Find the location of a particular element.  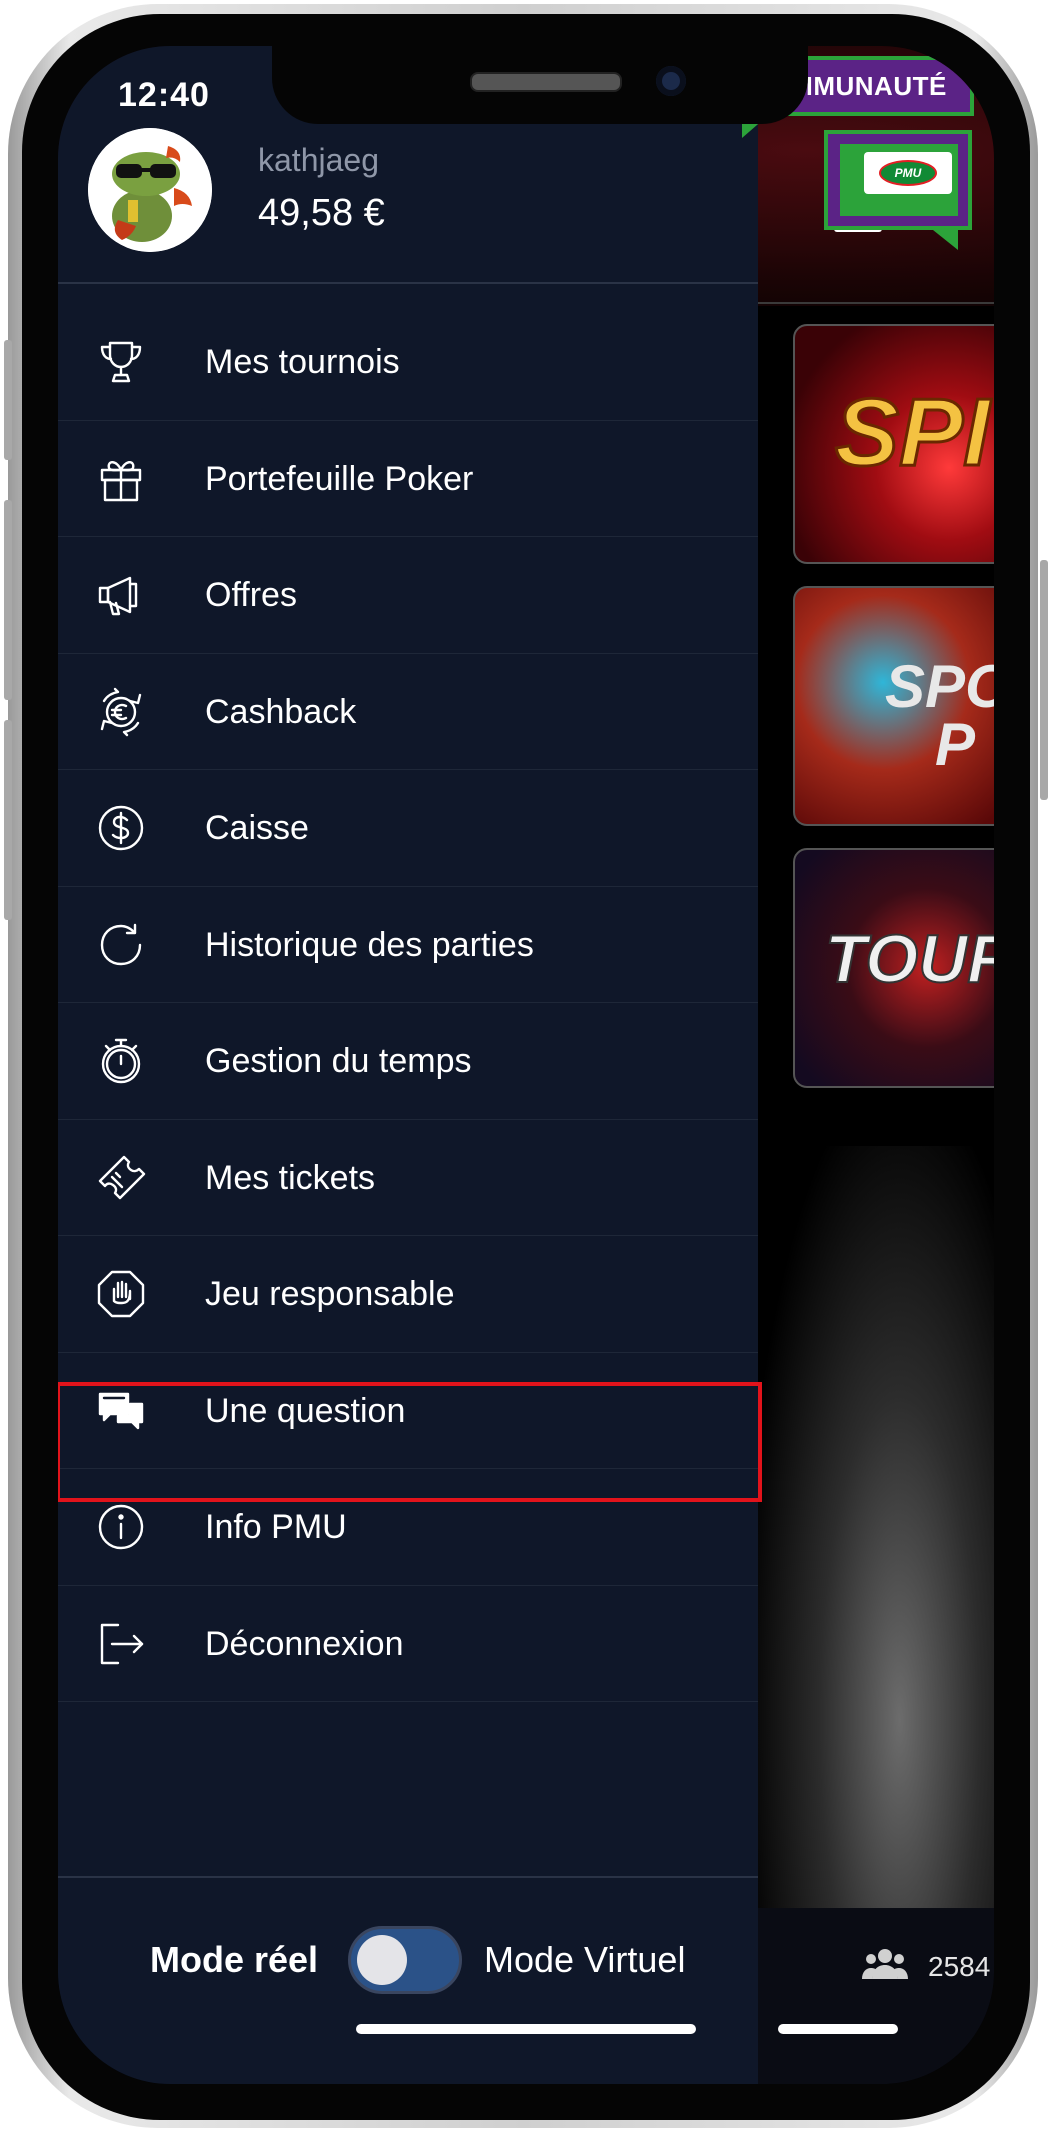

tile-title: SPO P is located at coordinates (939, 715).